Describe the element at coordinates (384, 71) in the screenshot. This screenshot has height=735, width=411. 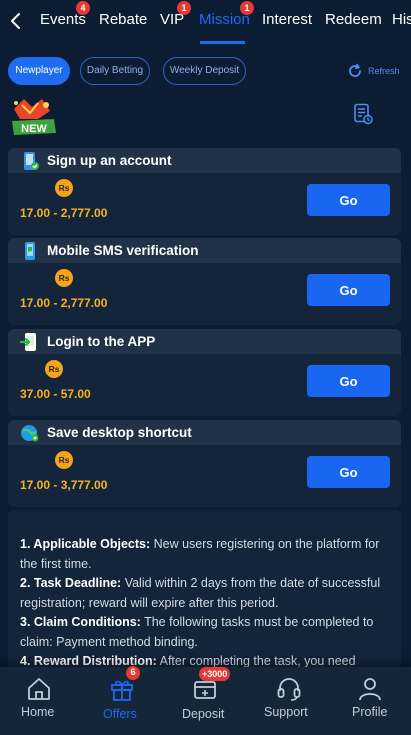
I see `refresh-label: Refresh` at that location.